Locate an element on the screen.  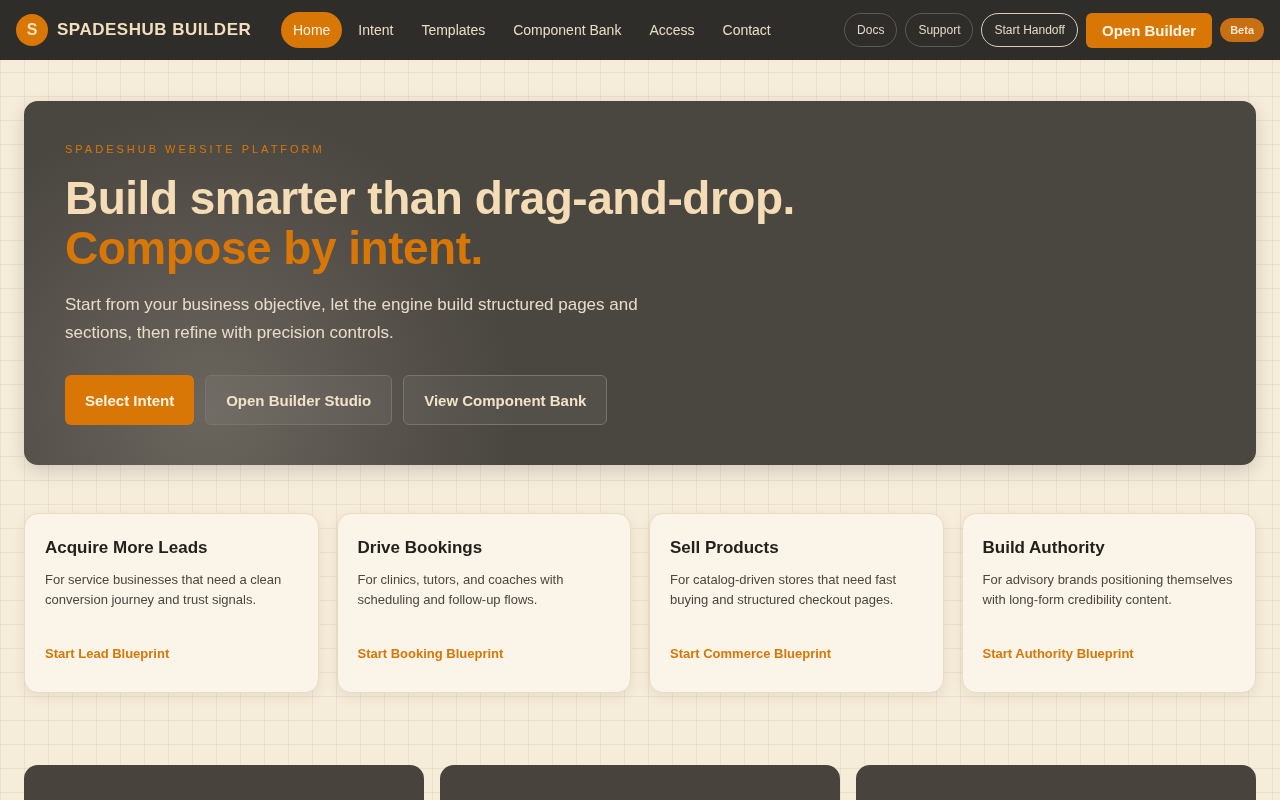
nav-link: Component Bank is located at coordinates (567, 30).